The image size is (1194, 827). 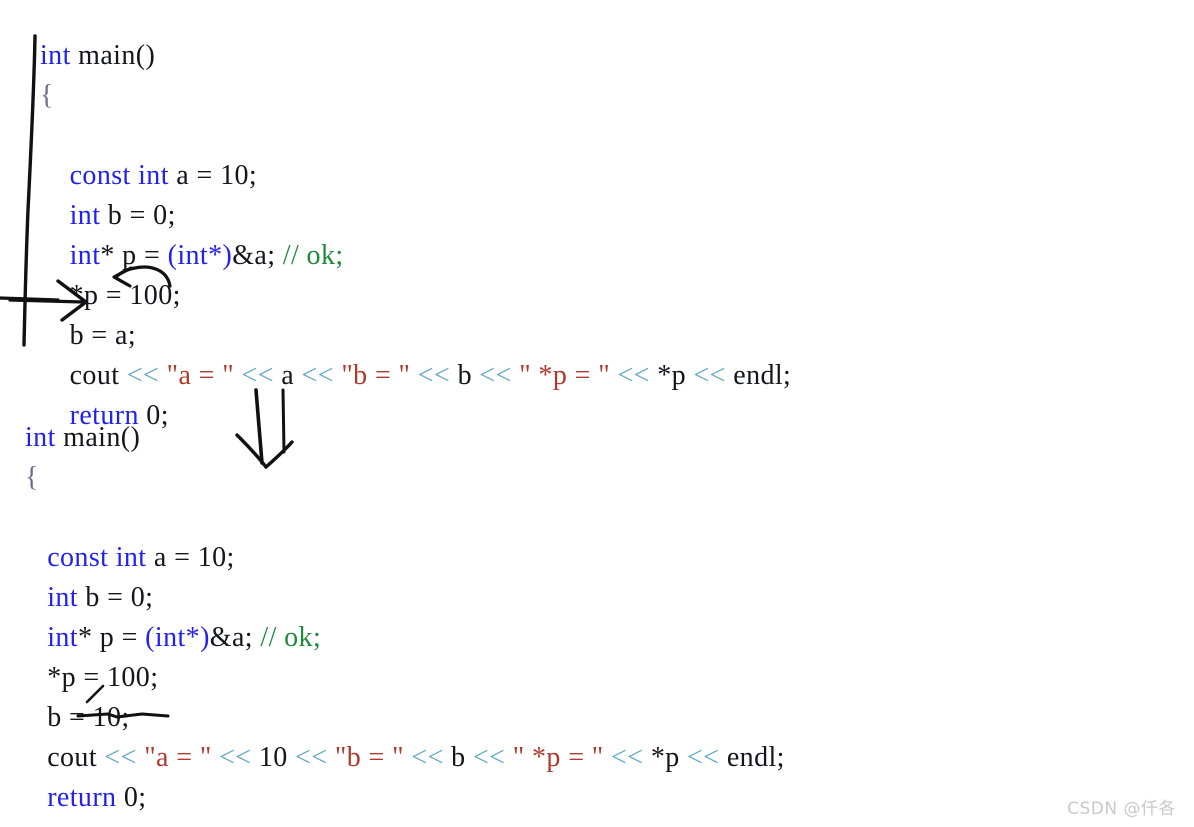 What do you see at coordinates (1121, 809) in the screenshot?
I see `csdn-watermark: CSDN @仟各` at bounding box center [1121, 809].